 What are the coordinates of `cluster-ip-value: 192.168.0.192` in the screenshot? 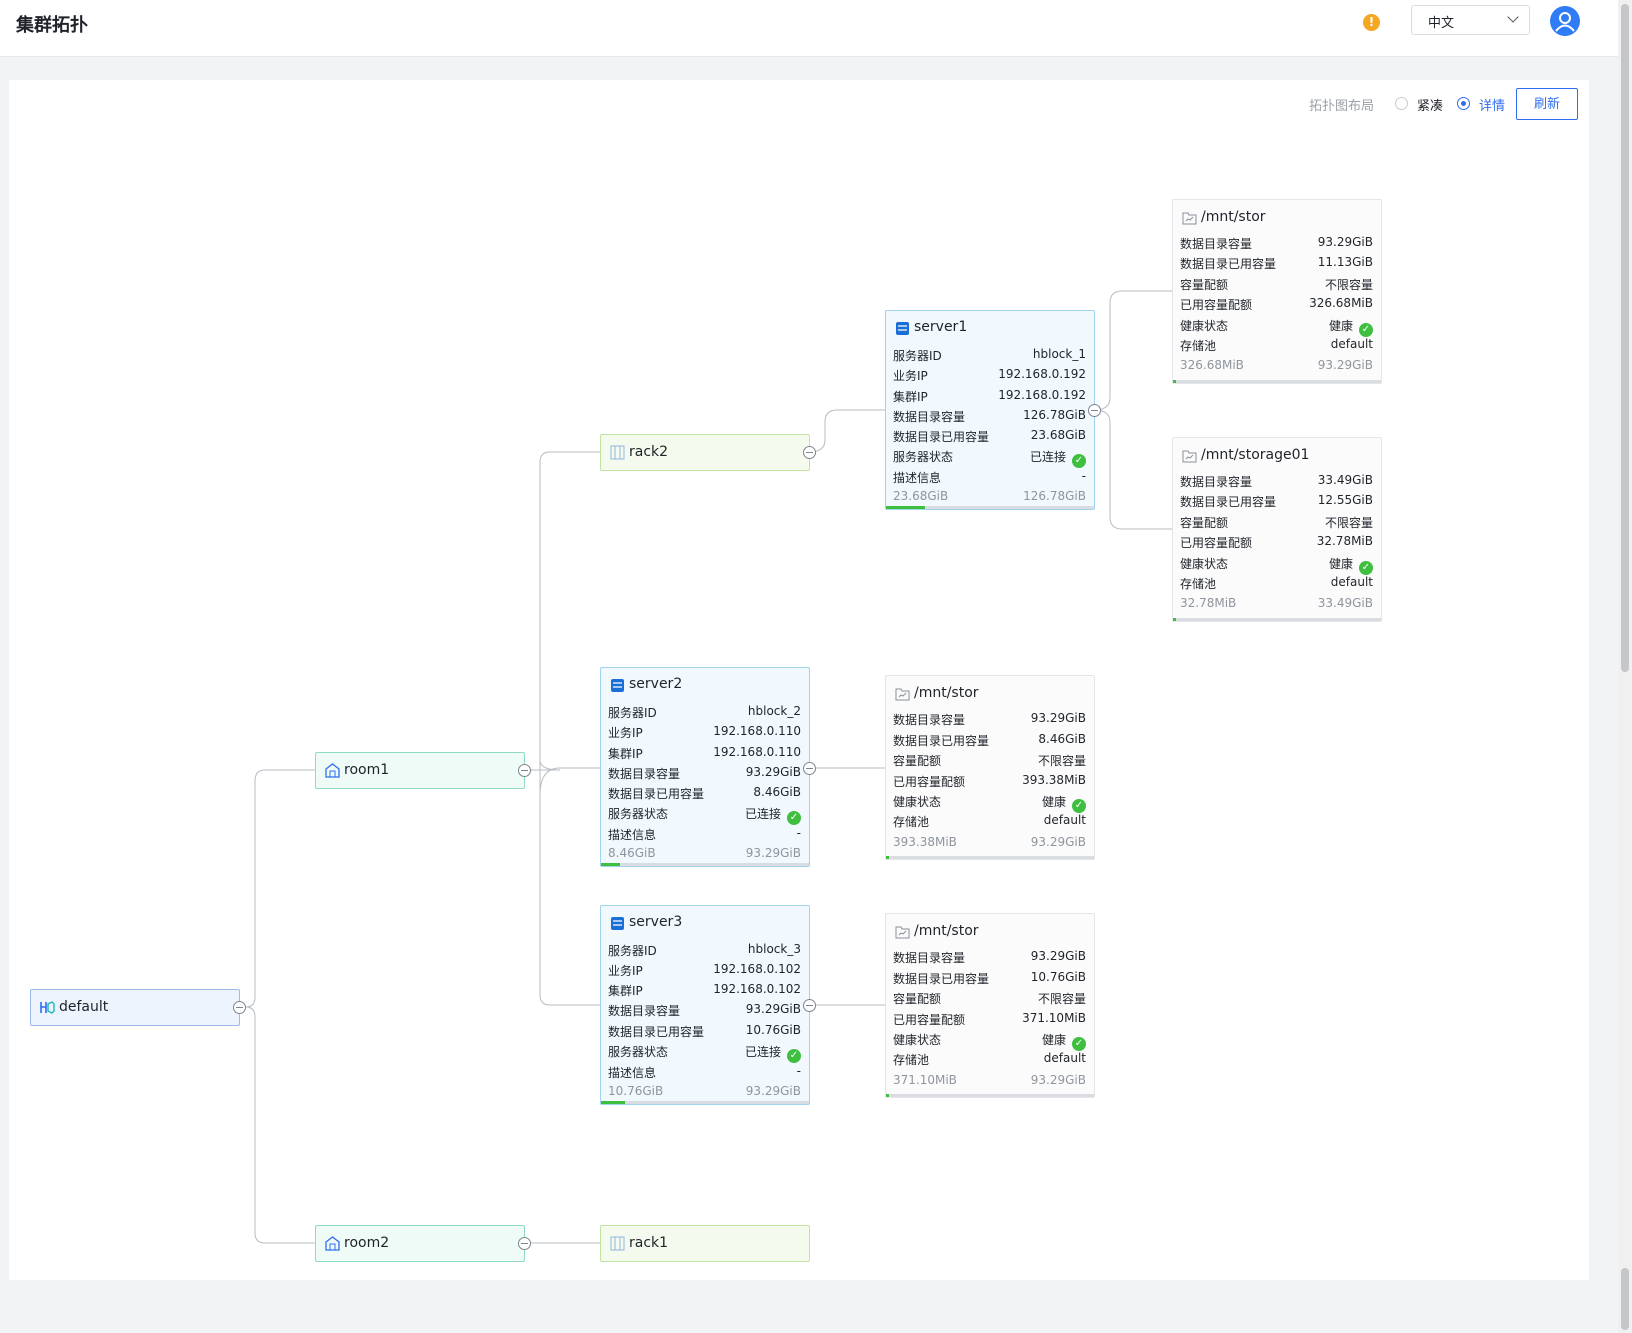 It's located at (1042, 395).